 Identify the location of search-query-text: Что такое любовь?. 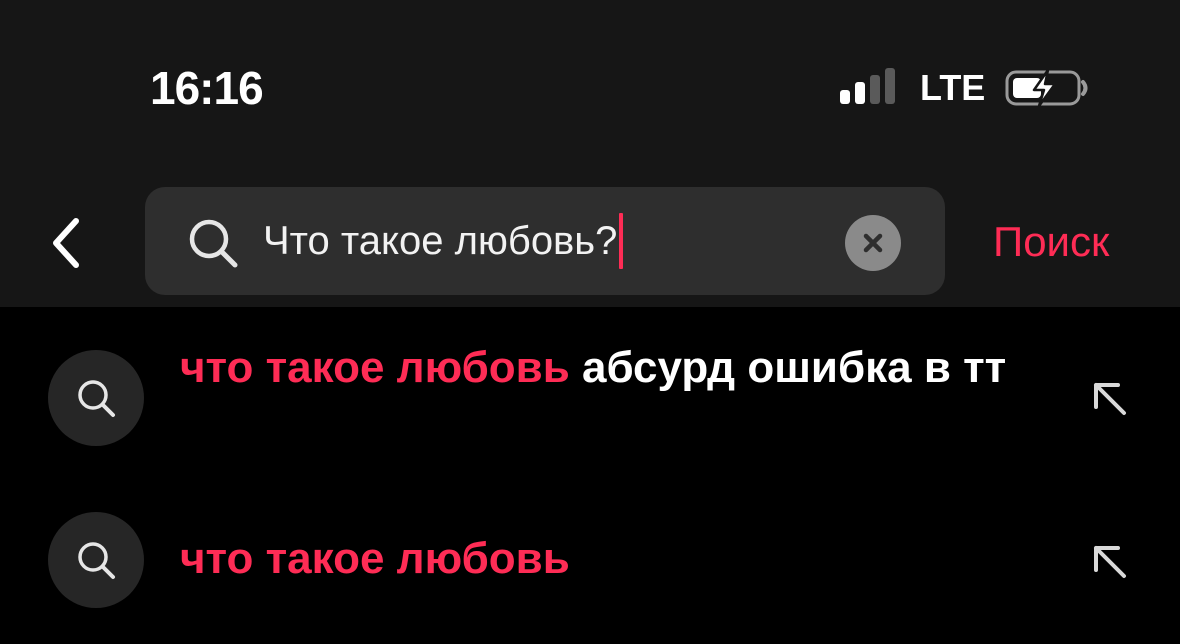
(440, 241).